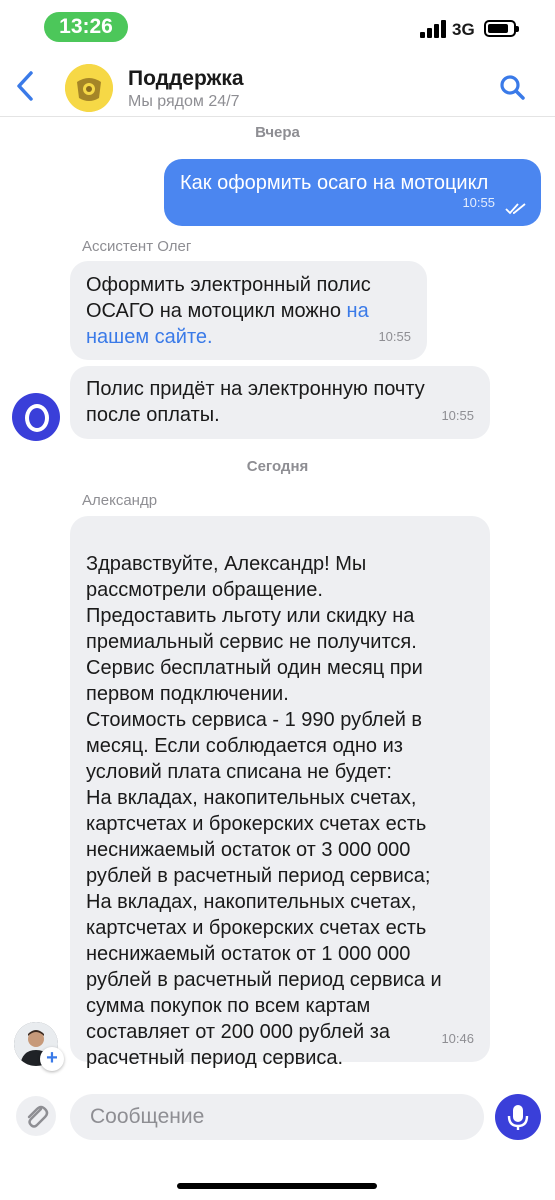  Describe the element at coordinates (463, 29) in the screenshot. I see `network-type: 3G` at that location.